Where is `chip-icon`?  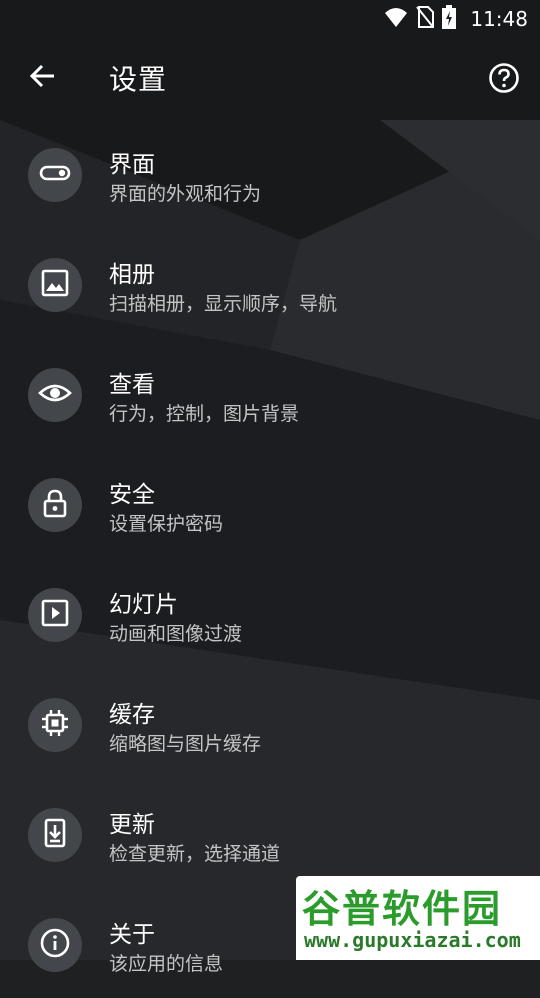 chip-icon is located at coordinates (55, 725).